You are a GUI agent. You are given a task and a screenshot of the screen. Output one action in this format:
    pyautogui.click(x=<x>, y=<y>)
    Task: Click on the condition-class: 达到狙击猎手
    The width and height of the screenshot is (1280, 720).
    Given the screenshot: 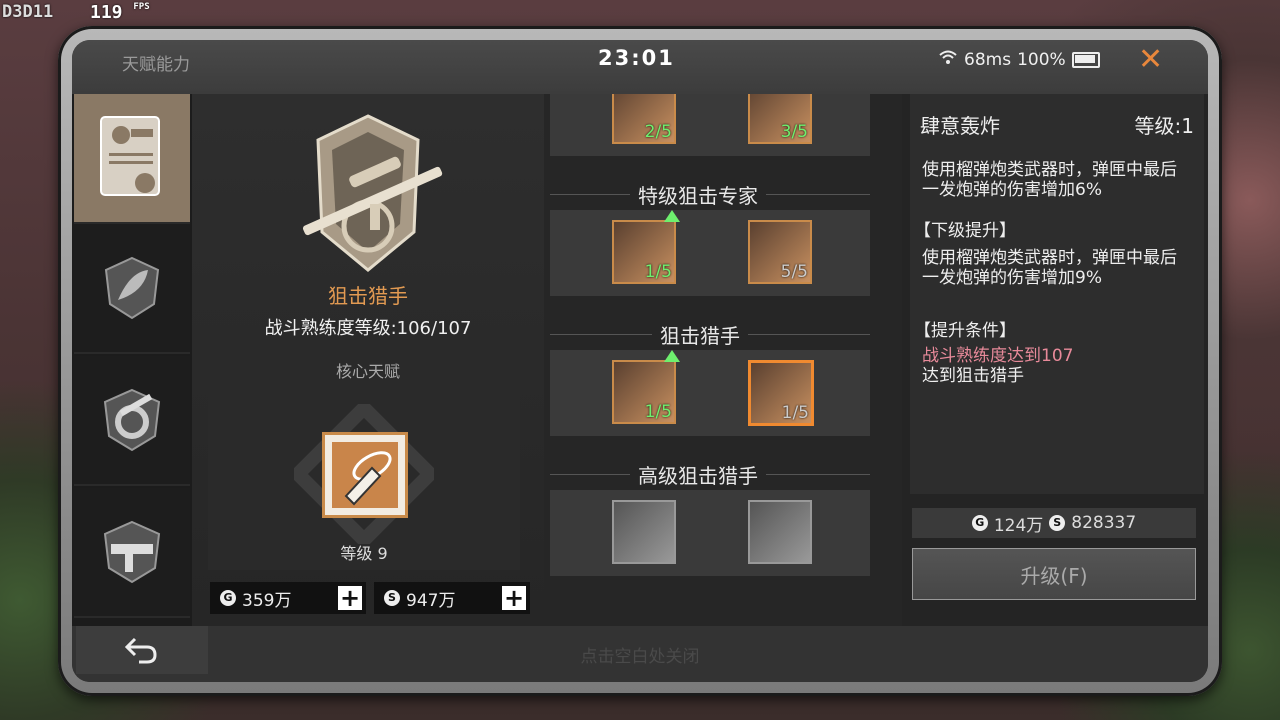 What is the action you would take?
    pyautogui.click(x=973, y=376)
    